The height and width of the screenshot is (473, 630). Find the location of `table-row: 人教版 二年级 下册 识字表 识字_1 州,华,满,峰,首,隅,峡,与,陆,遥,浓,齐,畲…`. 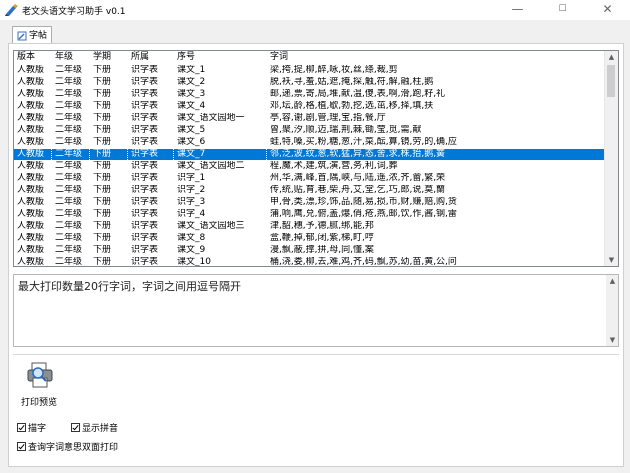

table-row: 人教版 二年级 下册 识字表 识字_1 州,华,满,峰,首,隅,峡,与,陆,遥,浓,齐,畲… is located at coordinates (310, 178).